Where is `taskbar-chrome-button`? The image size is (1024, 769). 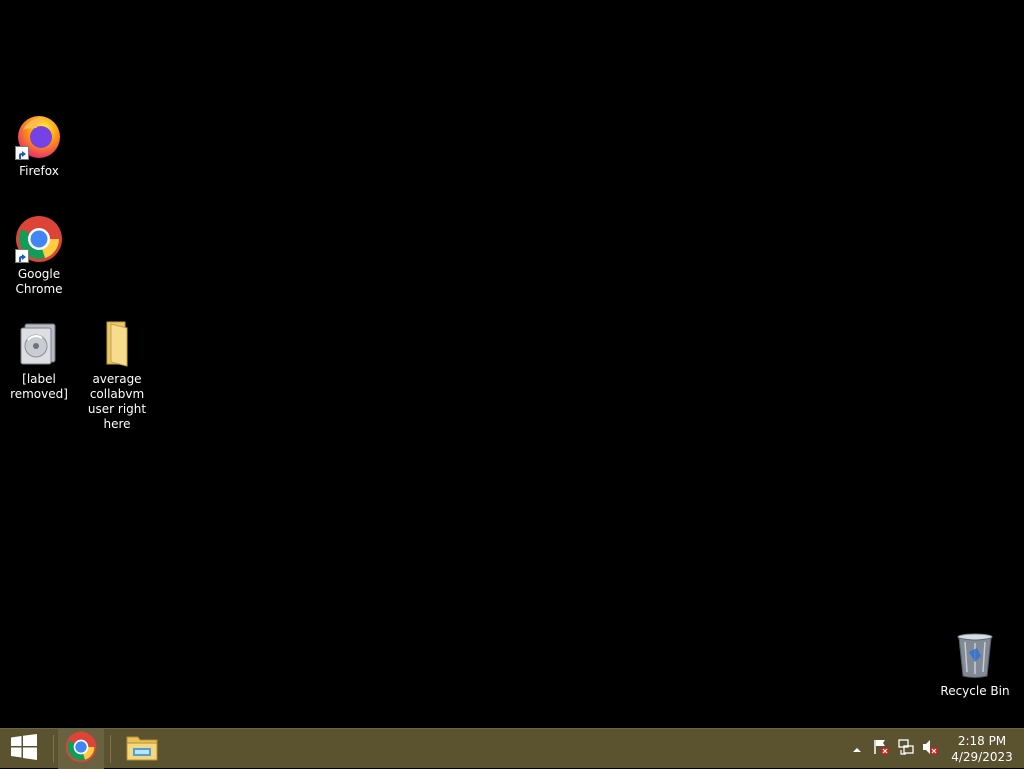
taskbar-chrome-button is located at coordinates (81, 749).